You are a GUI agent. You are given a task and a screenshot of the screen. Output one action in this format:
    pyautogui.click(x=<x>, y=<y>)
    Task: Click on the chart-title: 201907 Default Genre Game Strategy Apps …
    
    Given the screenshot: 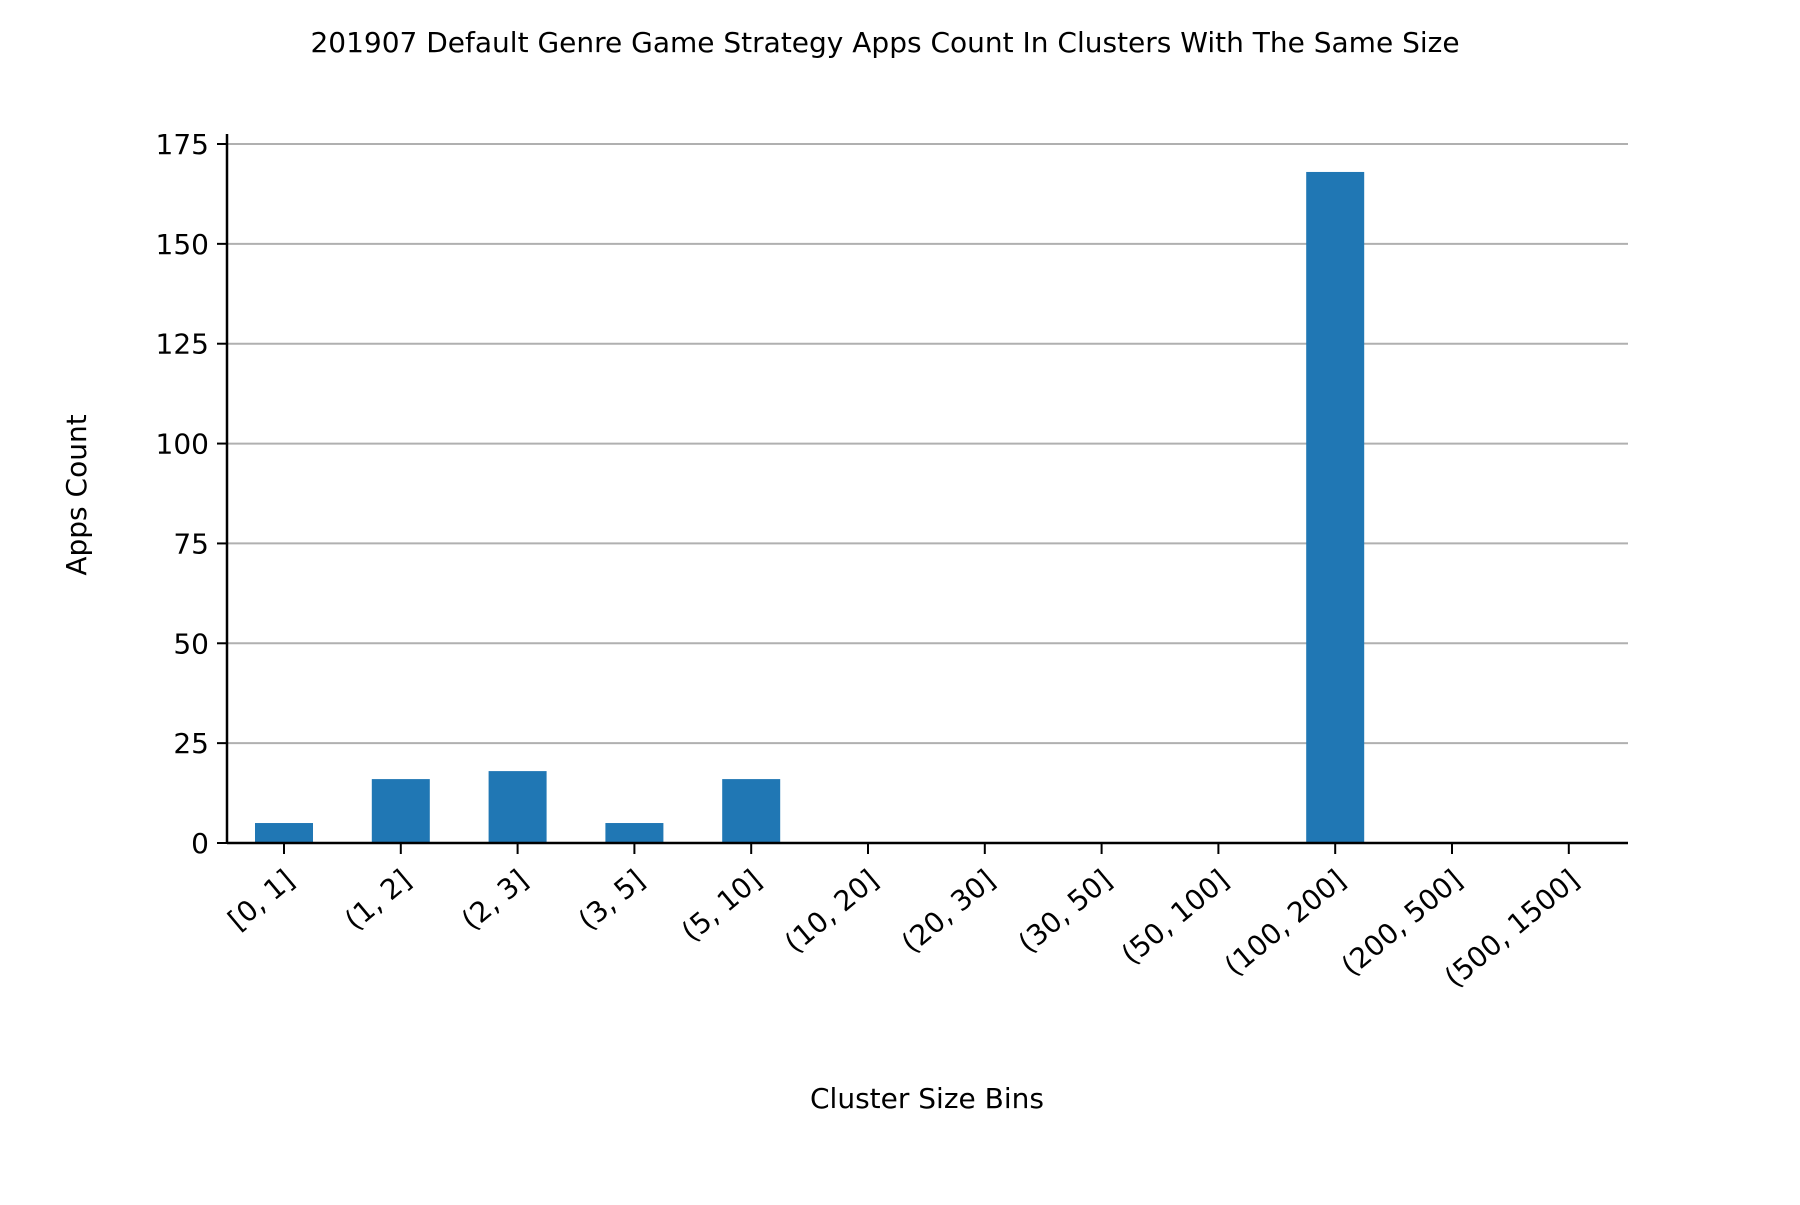 What is the action you would take?
    pyautogui.click(x=884, y=42)
    